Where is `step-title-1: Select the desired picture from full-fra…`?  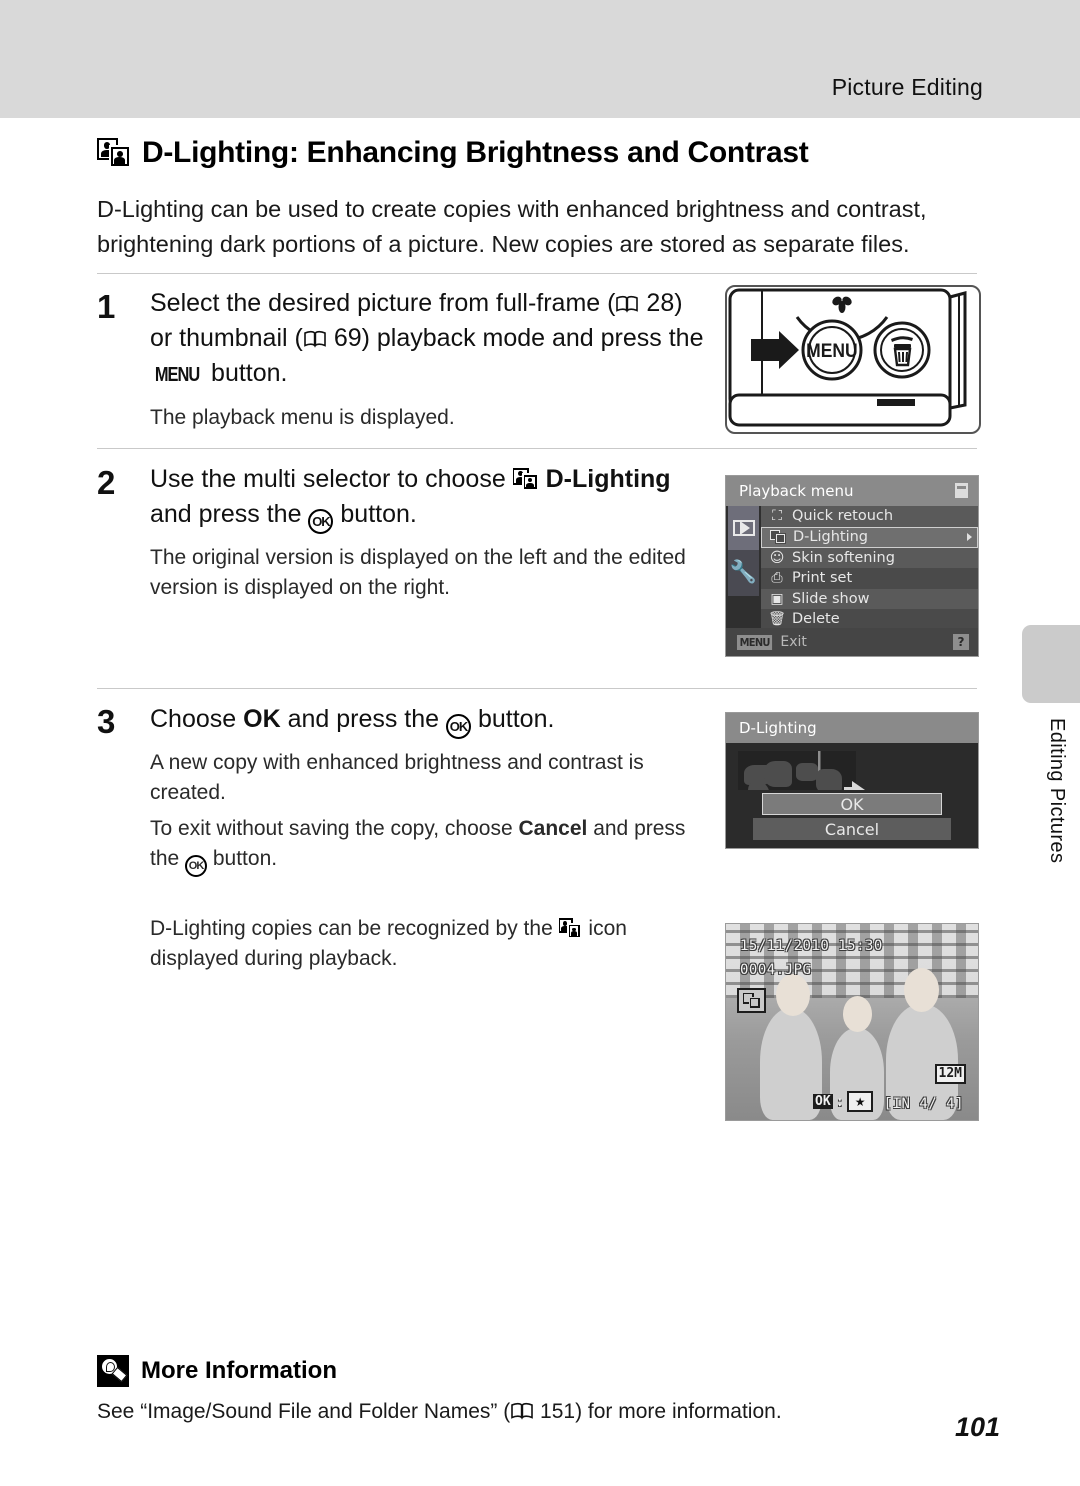 step-title-1: Select the desired picture from full-fra… is located at coordinates (430, 339).